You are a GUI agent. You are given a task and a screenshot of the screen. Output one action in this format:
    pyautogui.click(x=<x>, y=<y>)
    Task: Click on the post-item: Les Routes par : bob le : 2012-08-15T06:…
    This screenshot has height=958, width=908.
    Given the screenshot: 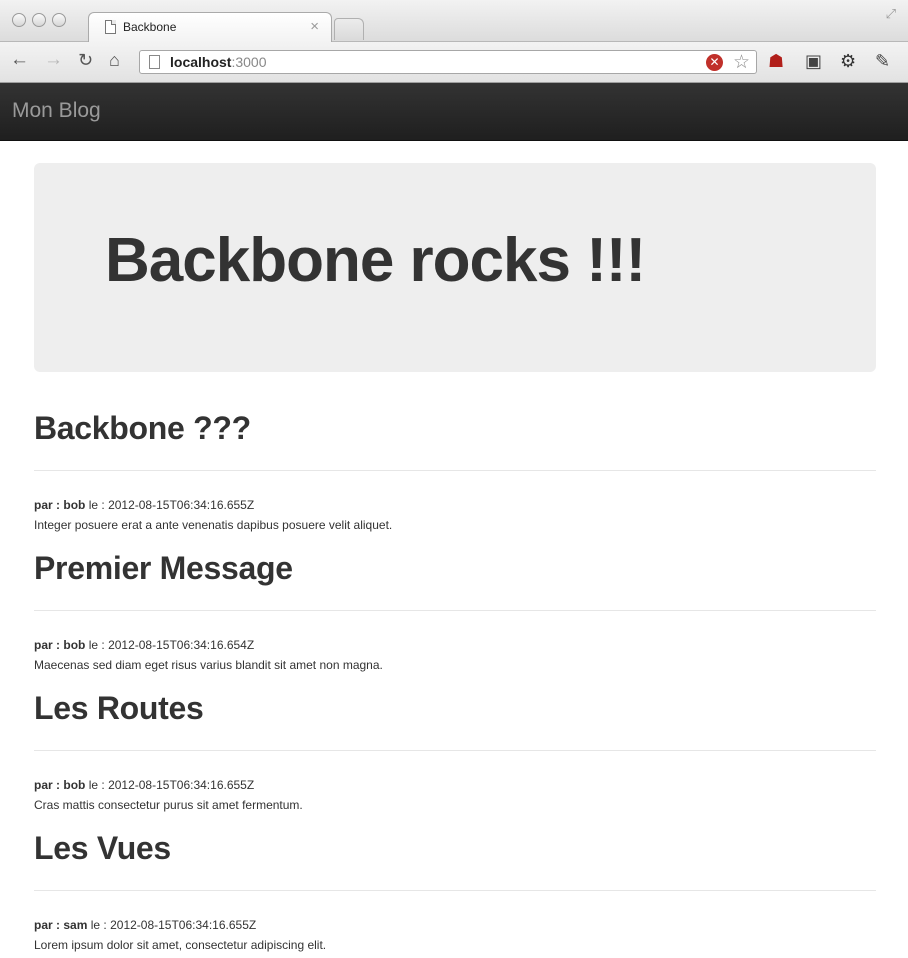 What is the action you would take?
    pyautogui.click(x=455, y=750)
    